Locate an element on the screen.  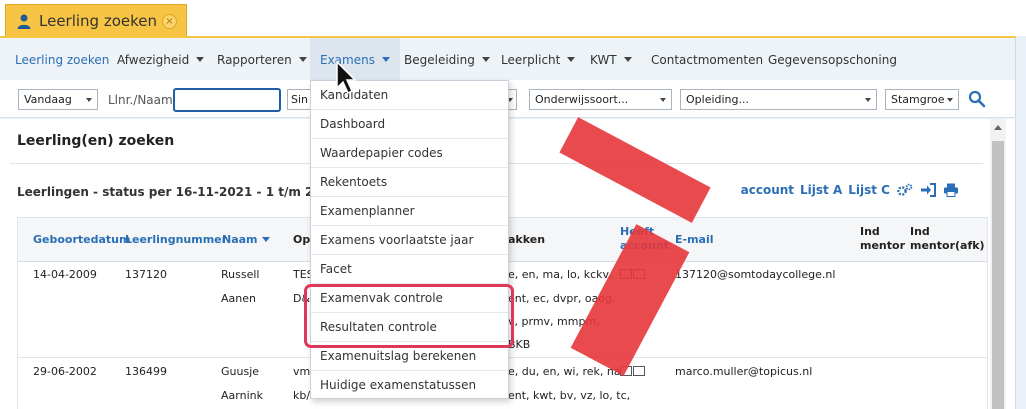
highlight-box is located at coordinates (409, 316).